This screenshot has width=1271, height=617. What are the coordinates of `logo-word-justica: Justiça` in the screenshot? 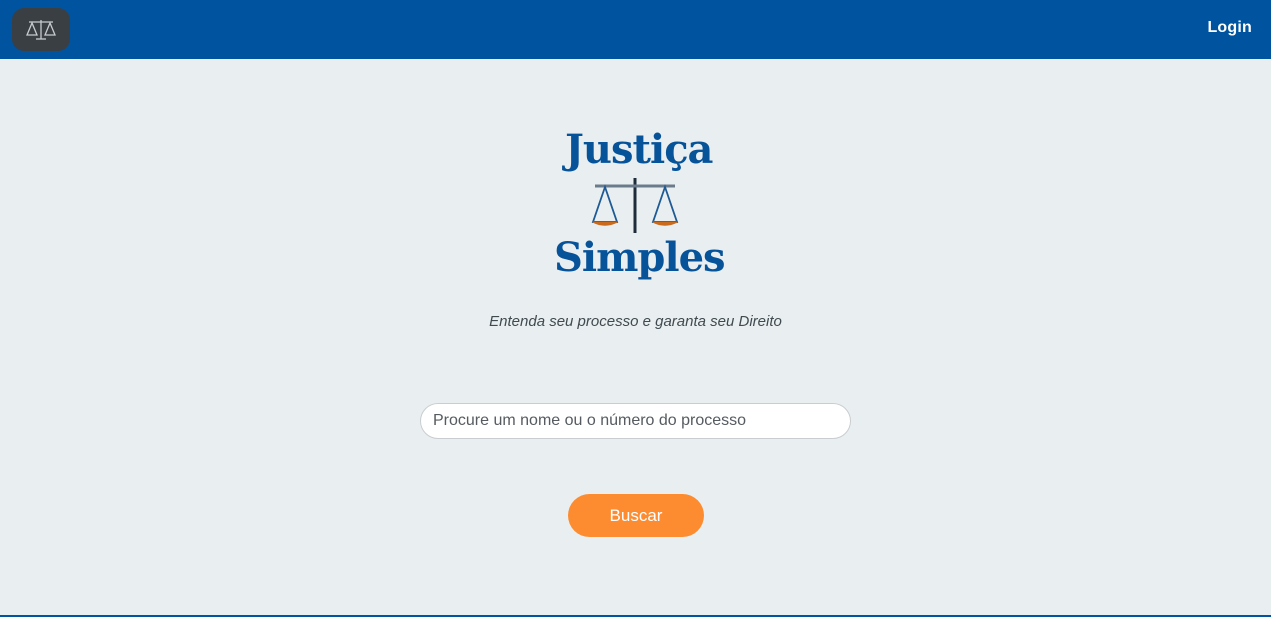 It's located at (639, 149).